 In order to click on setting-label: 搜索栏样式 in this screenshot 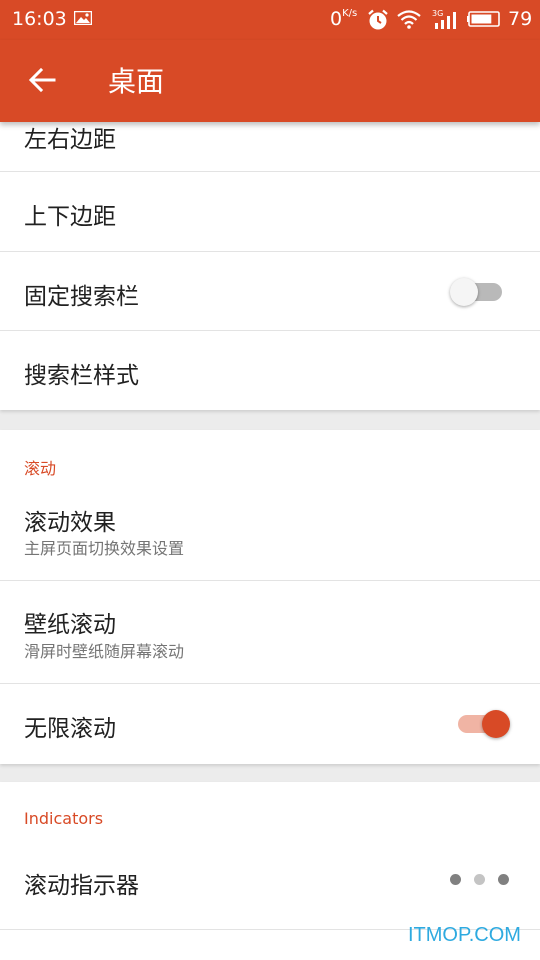, I will do `click(81, 376)`.